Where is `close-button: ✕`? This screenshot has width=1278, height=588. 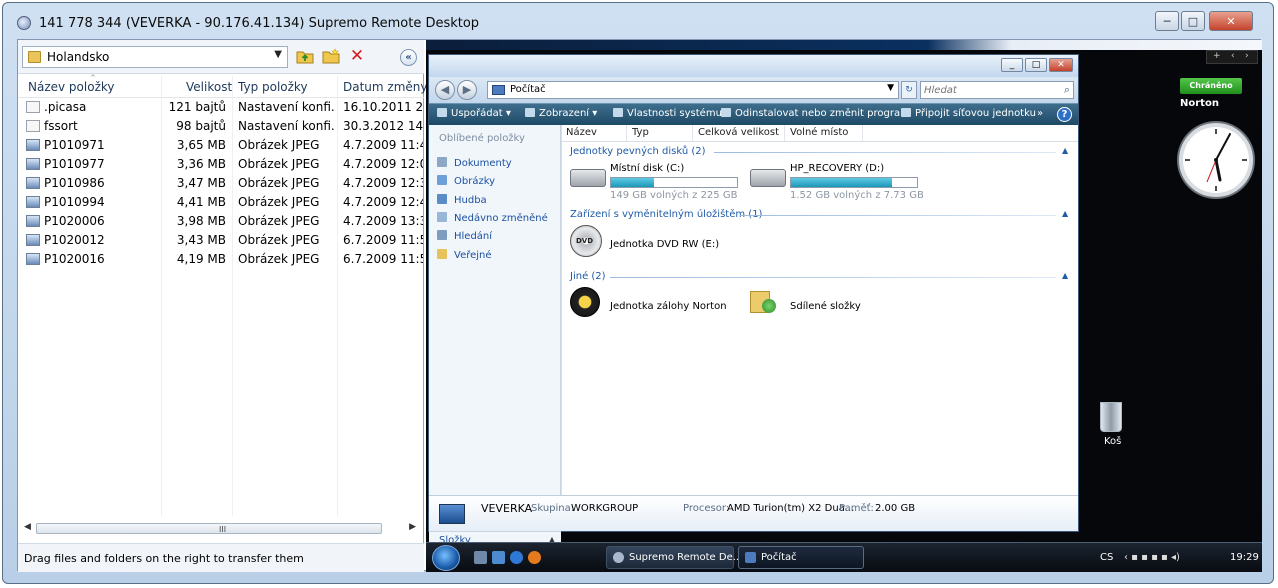
close-button: ✕ is located at coordinates (1231, 21).